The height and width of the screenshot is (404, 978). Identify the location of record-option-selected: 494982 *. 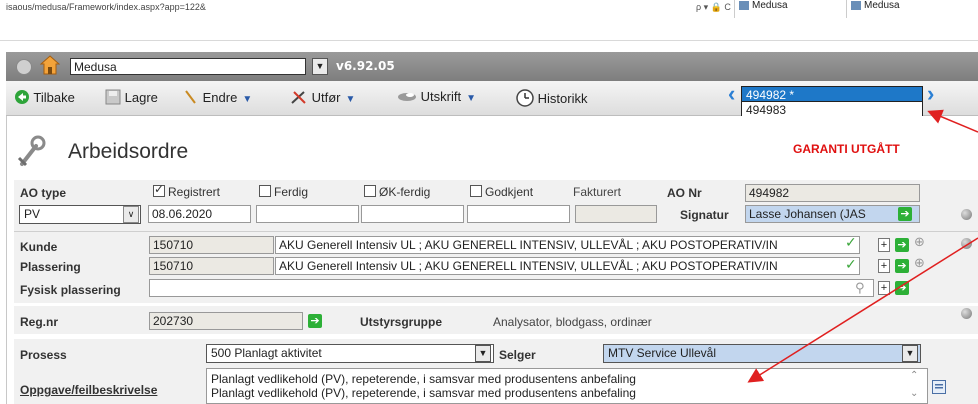
(832, 94).